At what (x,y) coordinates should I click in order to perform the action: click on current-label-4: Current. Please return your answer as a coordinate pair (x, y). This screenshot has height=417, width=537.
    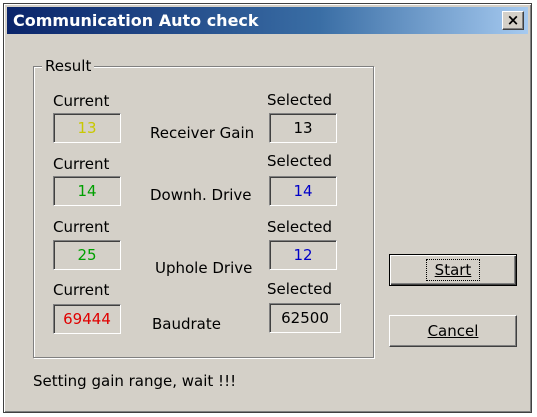
    Looking at the image, I should click on (81, 290).